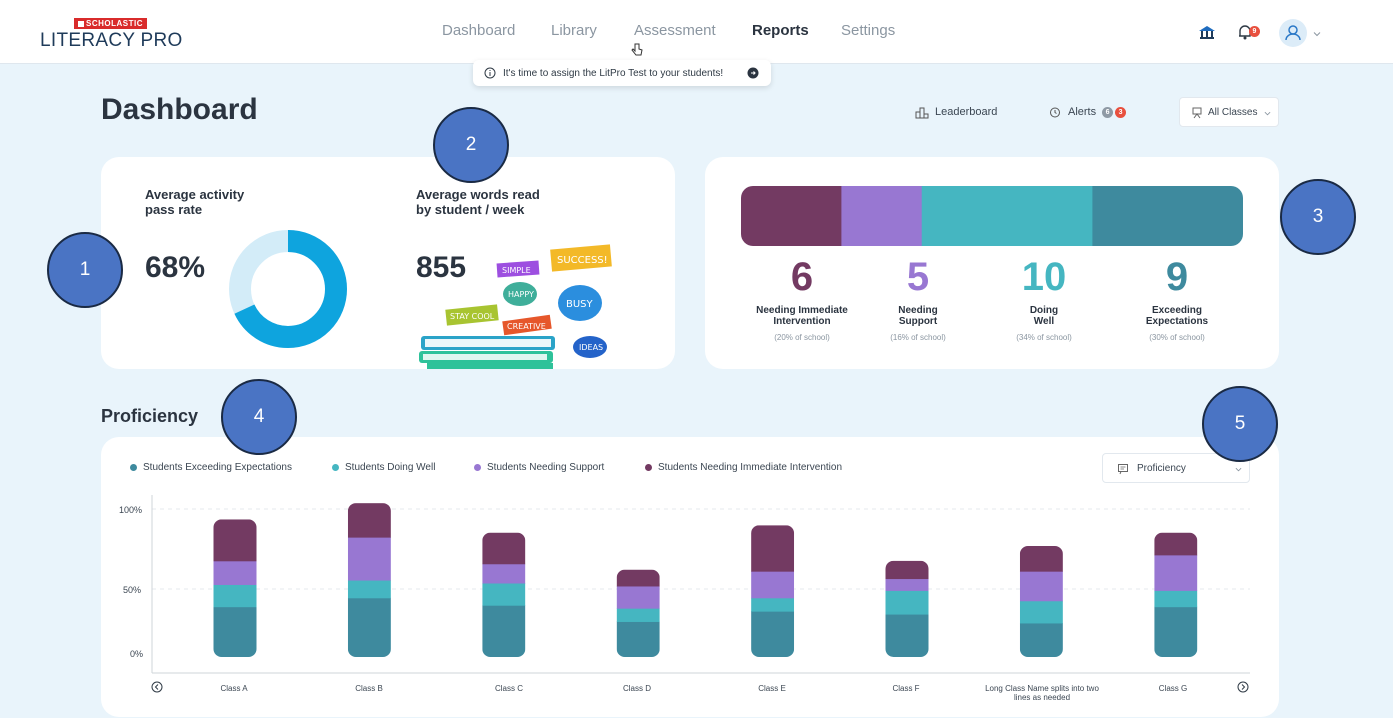 This screenshot has height=718, width=1393. I want to click on callout-4: 4, so click(259, 417).